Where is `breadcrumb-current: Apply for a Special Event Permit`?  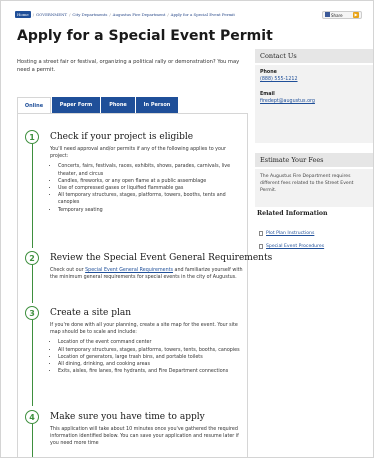 breadcrumb-current: Apply for a Special Event Permit is located at coordinates (202, 14).